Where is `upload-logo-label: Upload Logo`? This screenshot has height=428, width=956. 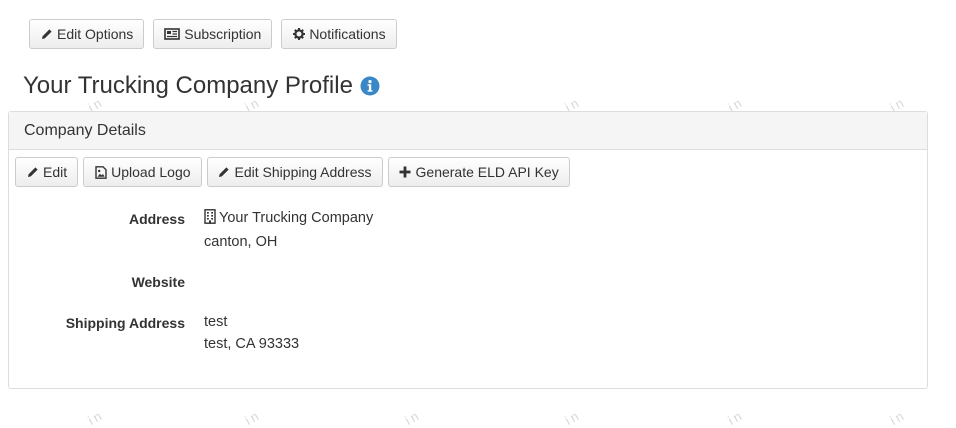 upload-logo-label: Upload Logo is located at coordinates (151, 172).